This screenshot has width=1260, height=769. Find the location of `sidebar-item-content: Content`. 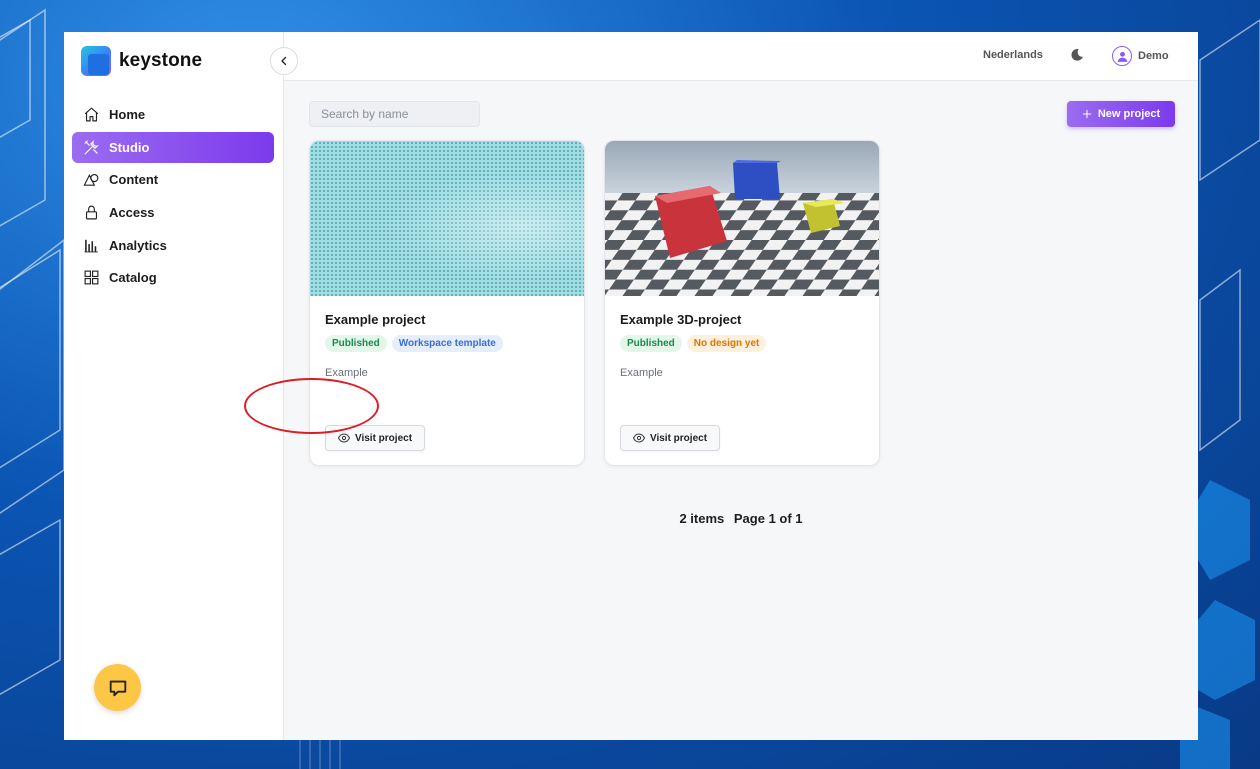

sidebar-item-content: Content is located at coordinates (173, 179).